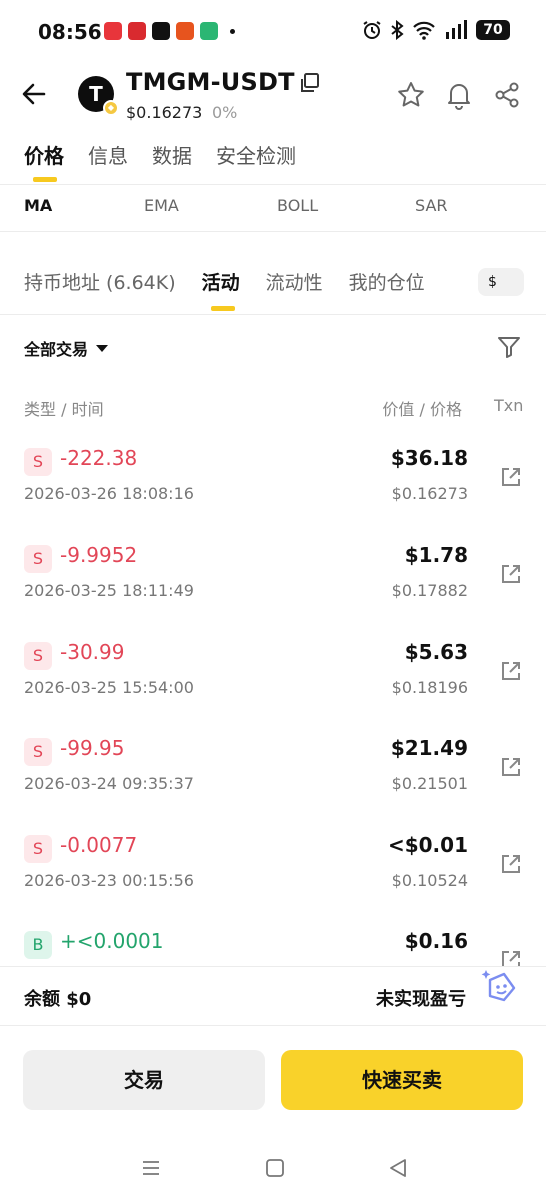  What do you see at coordinates (232, 31) in the screenshot?
I see `more-notifications-icon` at bounding box center [232, 31].